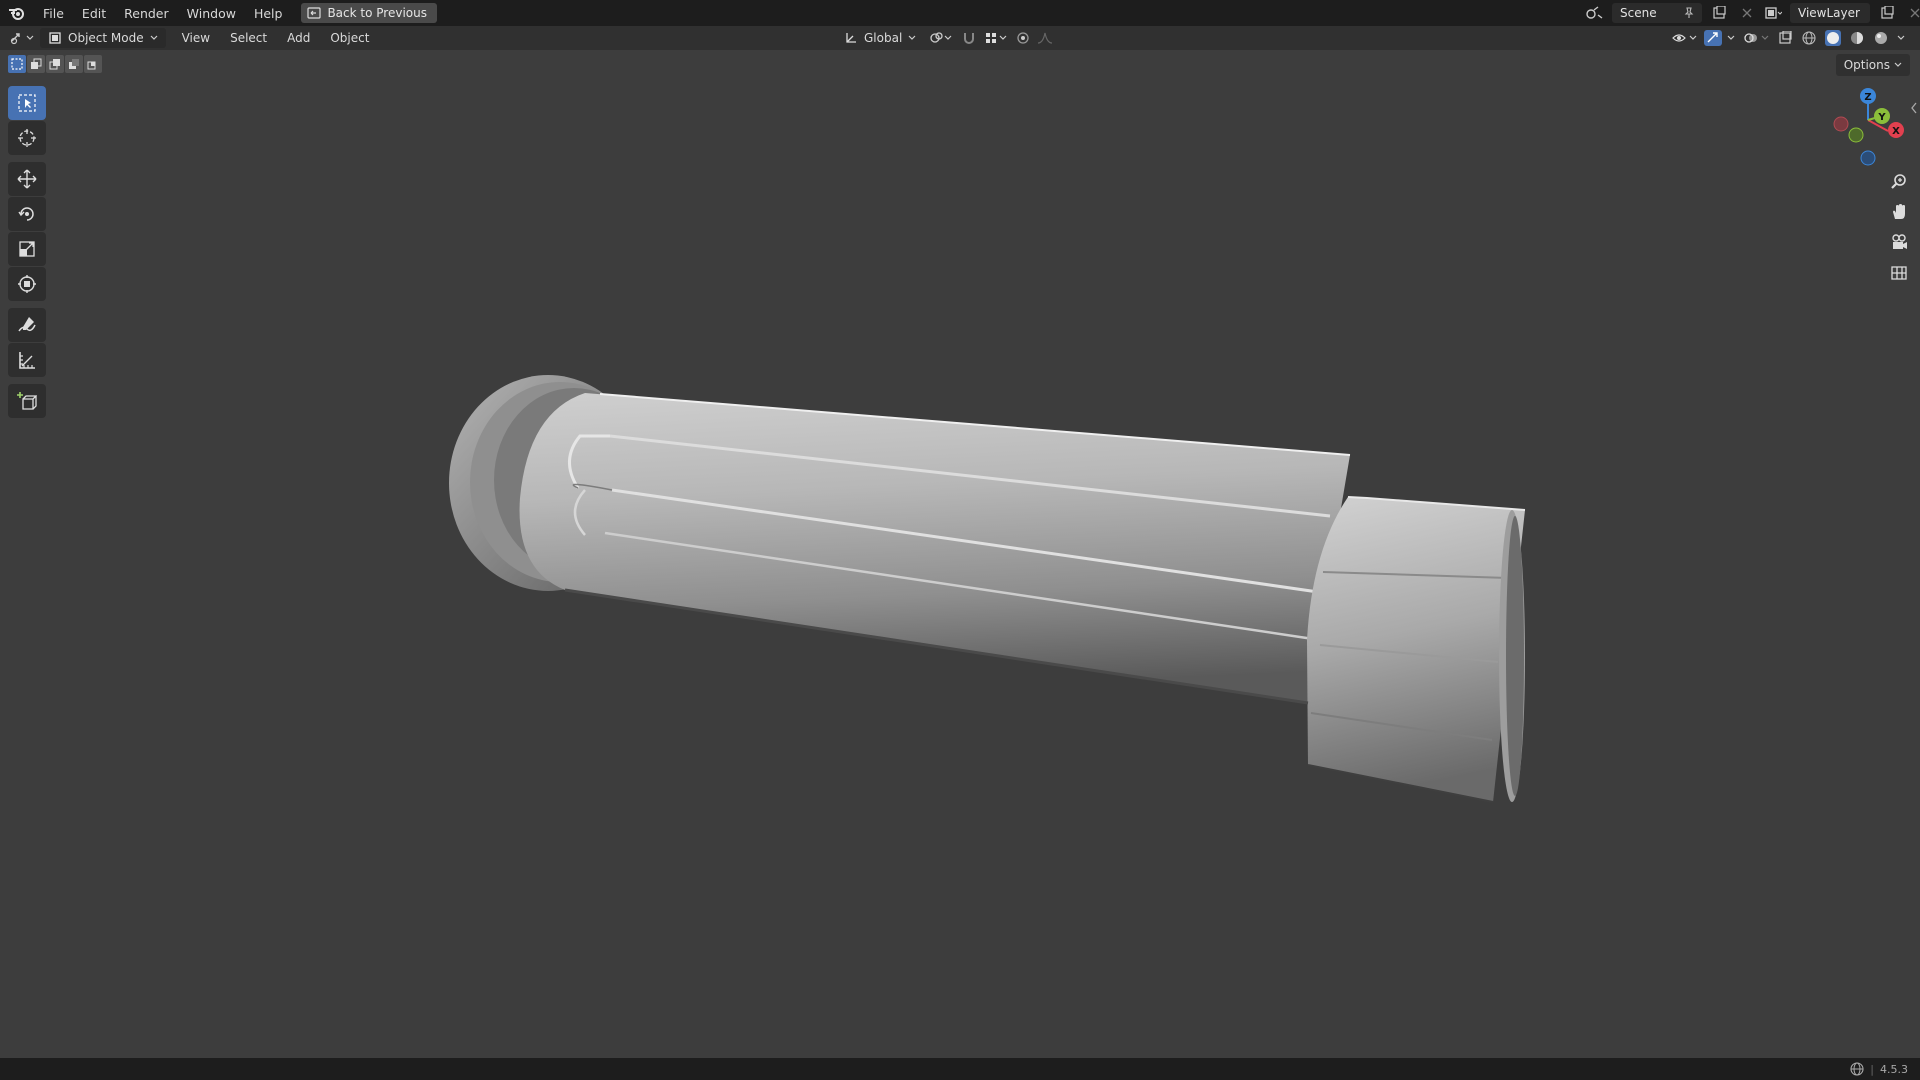 This screenshot has height=1080, width=1920. I want to click on viewport-menu: View Select Add Object, so click(276, 38).